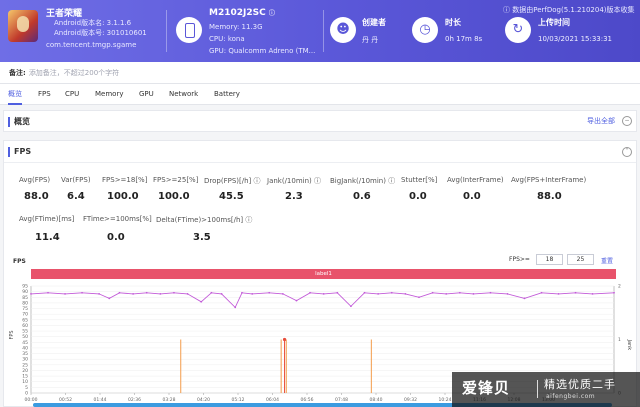 This screenshot has width=640, height=407. I want to click on tab-gpu: GPU, so click(146, 94).